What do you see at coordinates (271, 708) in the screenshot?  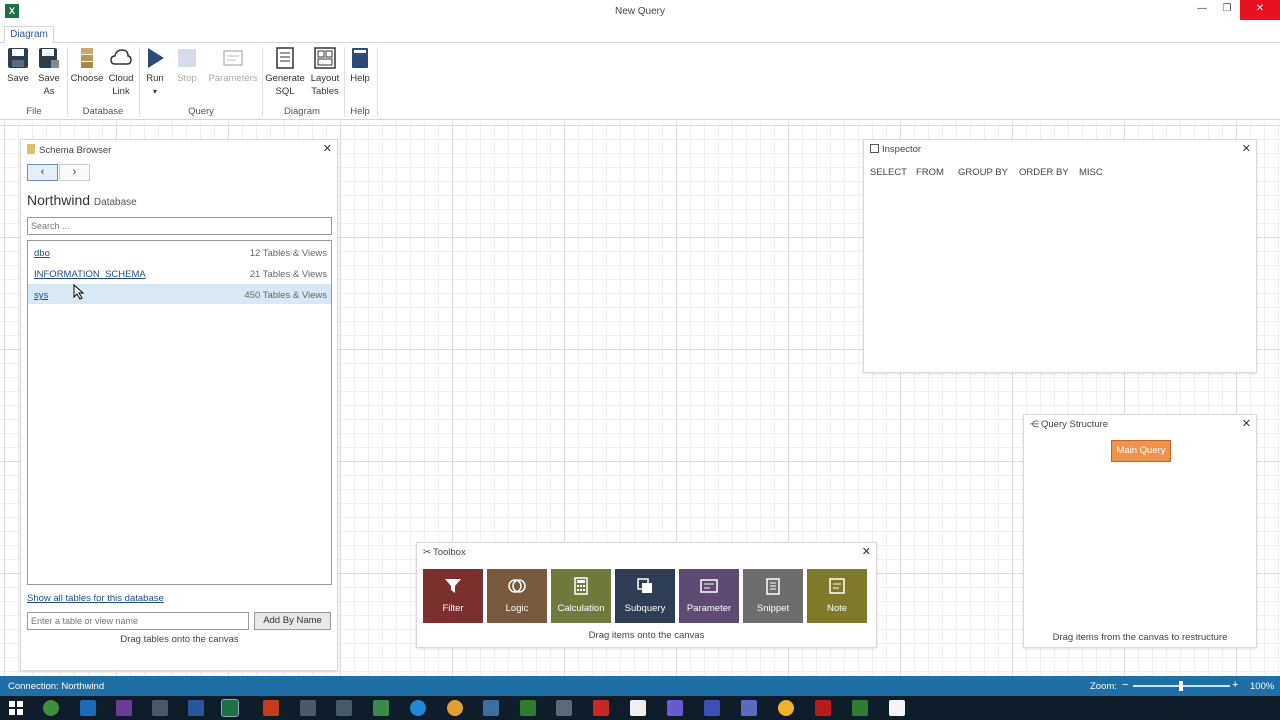 I see `powerpoint-icon` at bounding box center [271, 708].